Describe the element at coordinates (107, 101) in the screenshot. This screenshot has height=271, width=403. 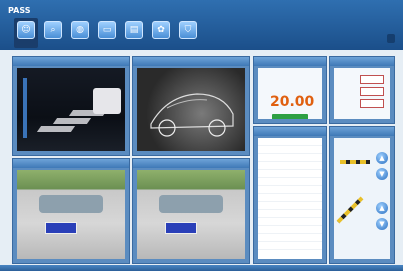
I see `car-silhouette` at that location.